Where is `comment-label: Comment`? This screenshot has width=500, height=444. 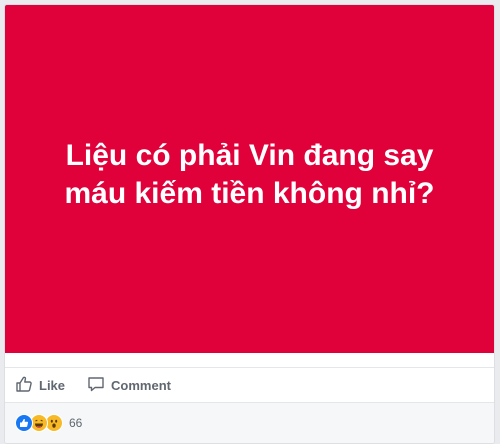
comment-label: Comment is located at coordinates (141, 385).